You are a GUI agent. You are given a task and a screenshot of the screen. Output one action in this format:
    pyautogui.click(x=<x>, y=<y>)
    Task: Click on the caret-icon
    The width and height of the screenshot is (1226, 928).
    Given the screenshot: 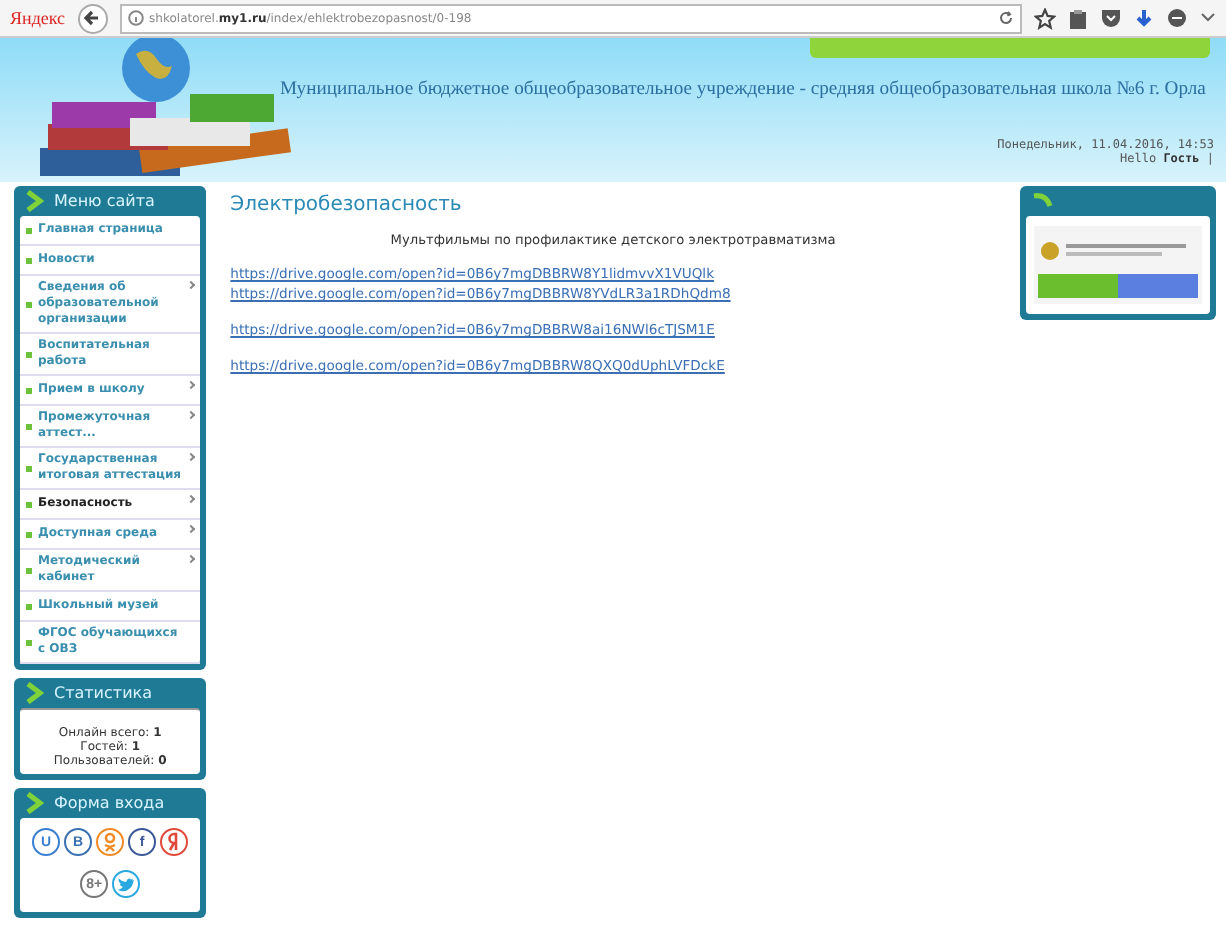 What is the action you would take?
    pyautogui.click(x=1208, y=18)
    